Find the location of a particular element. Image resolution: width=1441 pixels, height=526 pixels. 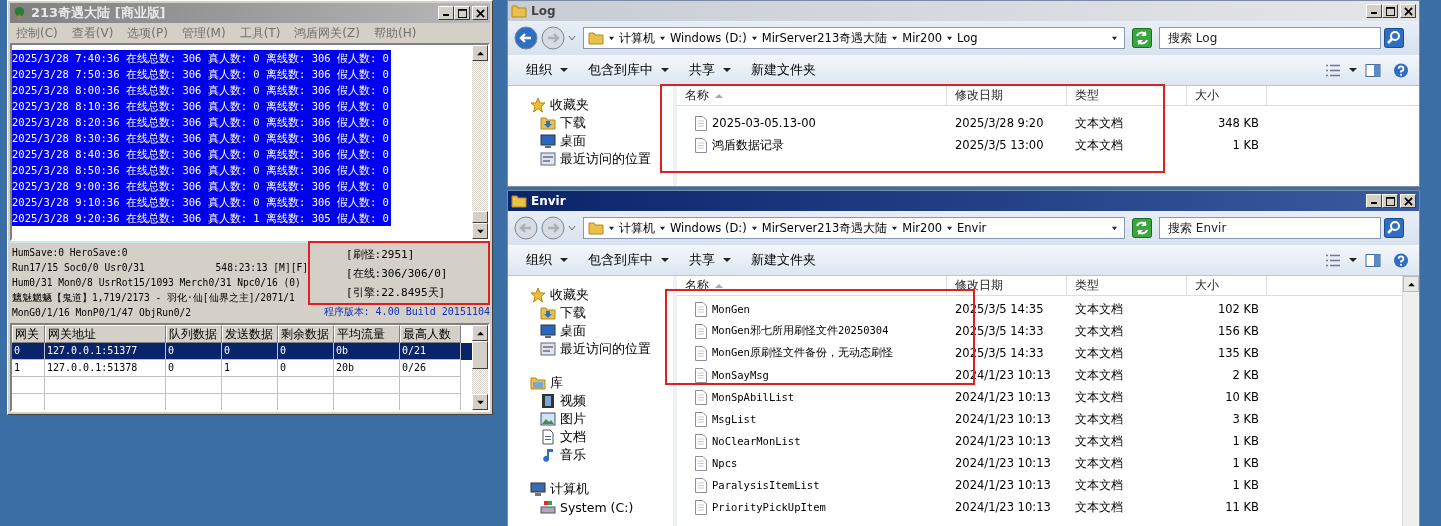

column-header: 队列数据 is located at coordinates (194, 334).